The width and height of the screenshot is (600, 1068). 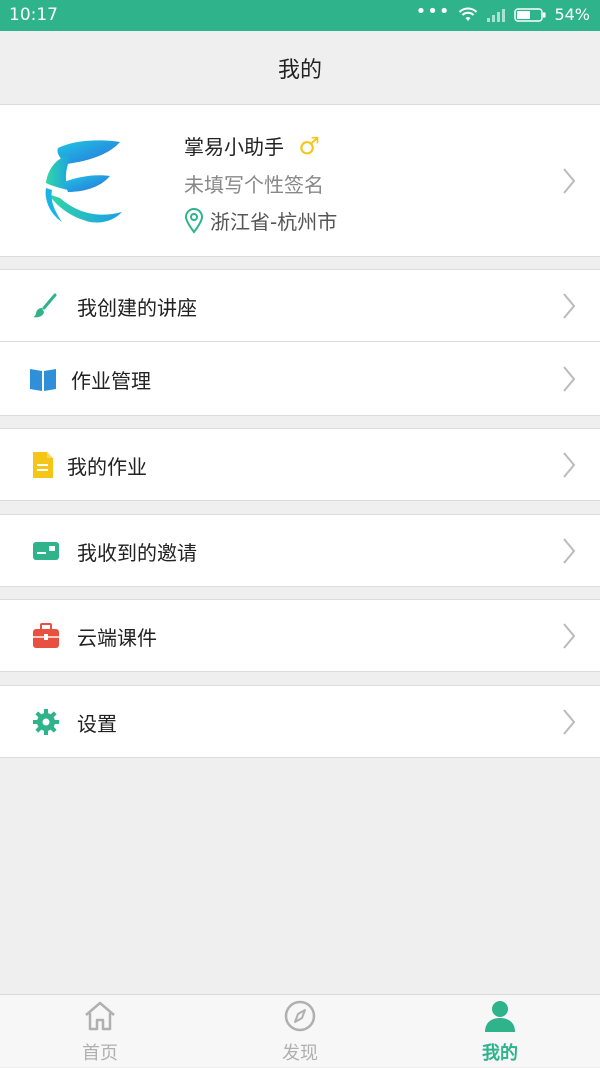 What do you see at coordinates (194, 220) in the screenshot?
I see `location-pin-icon` at bounding box center [194, 220].